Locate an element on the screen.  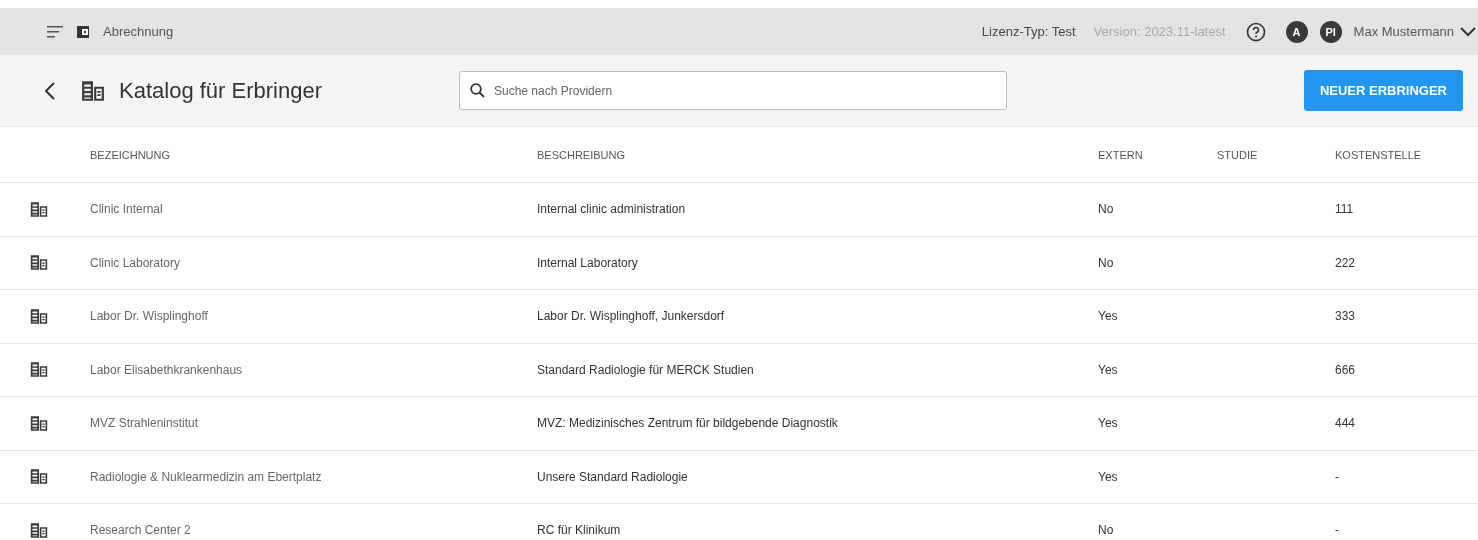
app-title: Abrechnung is located at coordinates (138, 31).